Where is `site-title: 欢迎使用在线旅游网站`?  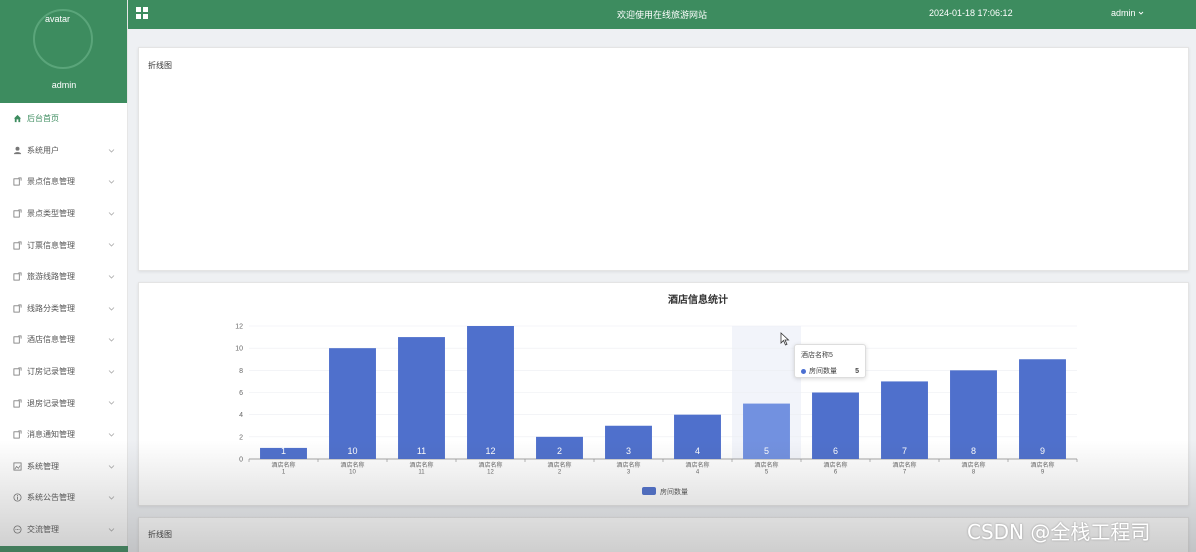 site-title: 欢迎使用在线旅游网站 is located at coordinates (661, 15).